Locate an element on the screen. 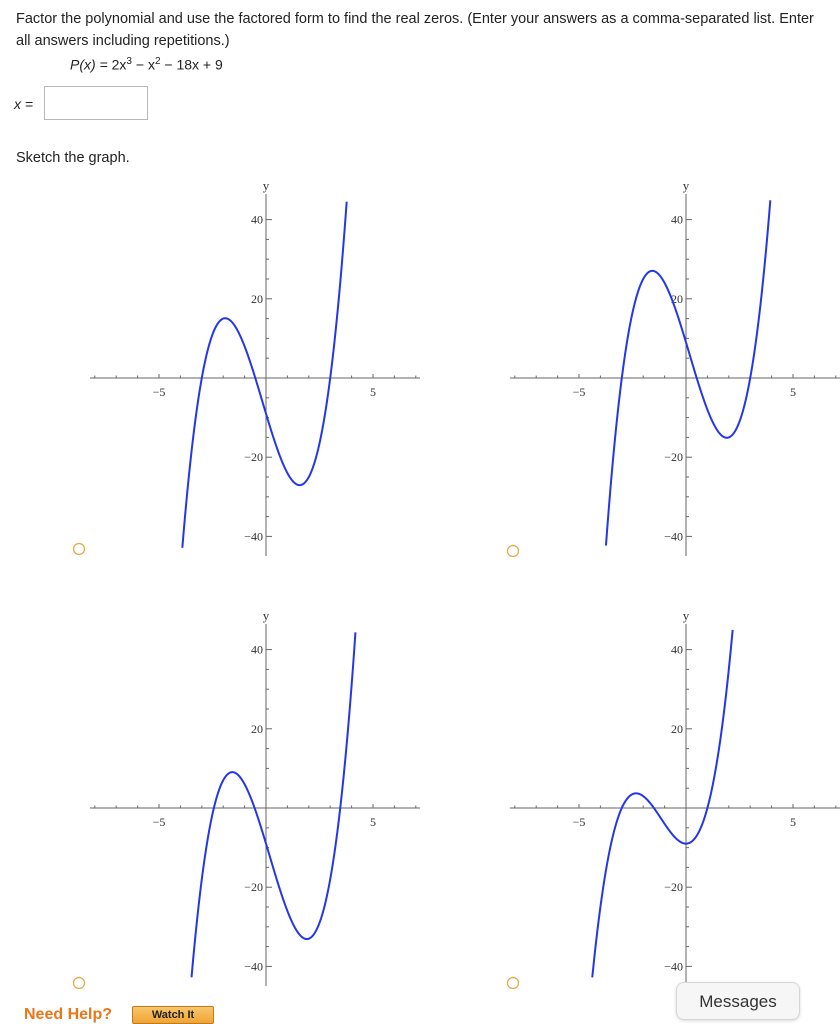  graph-svg: −5 54020−20−40y is located at coordinates (675, 367).